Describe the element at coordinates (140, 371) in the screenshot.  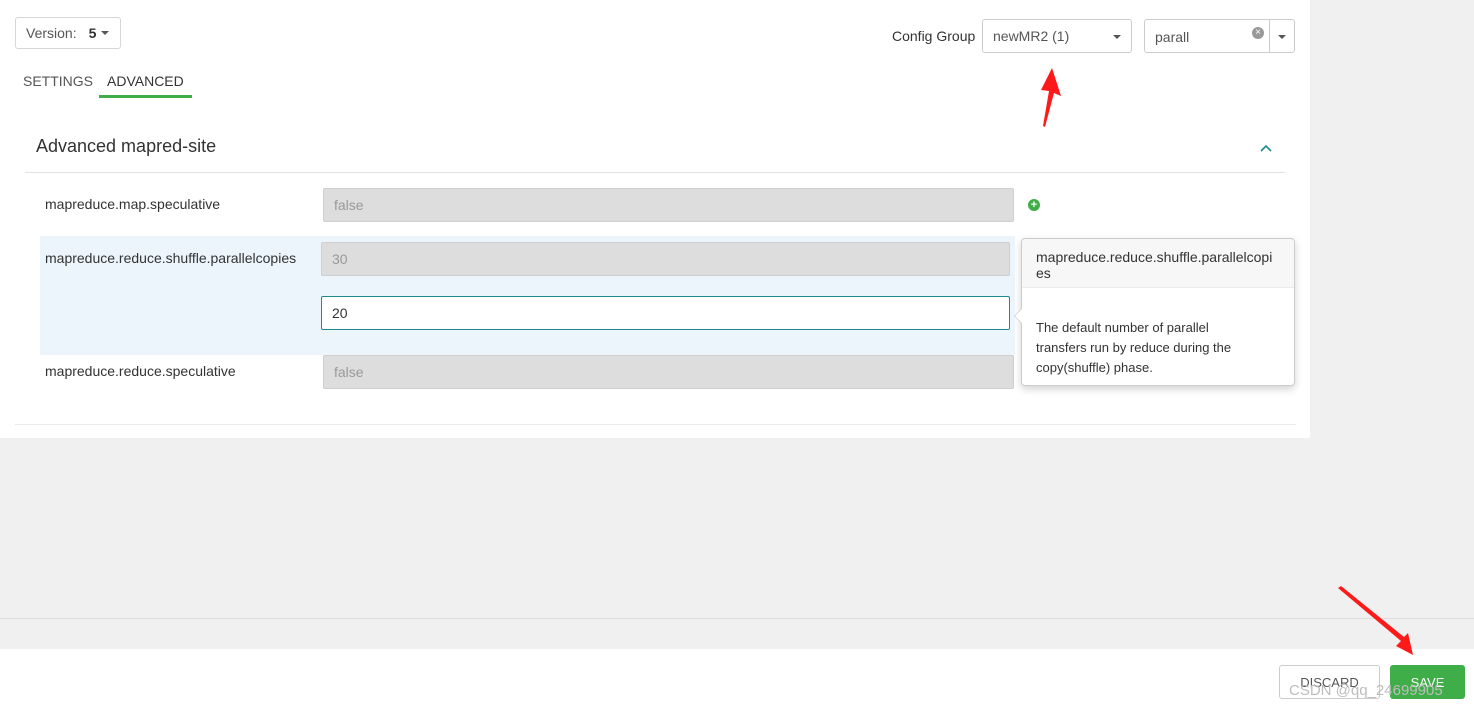
I see `property-label: mapreduce.reduce.speculative` at that location.